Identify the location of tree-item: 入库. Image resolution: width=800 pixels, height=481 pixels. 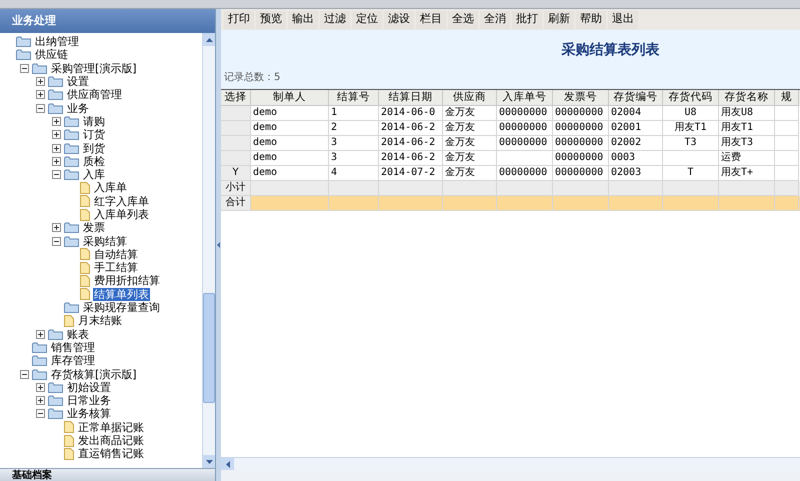
(94, 175).